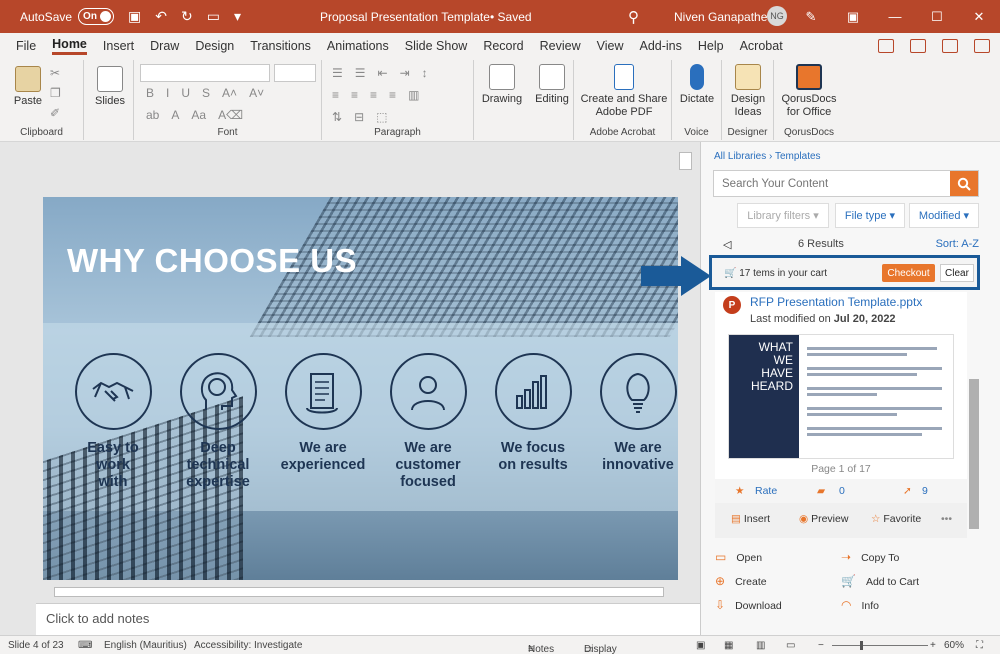 The width and height of the screenshot is (1000, 654). I want to click on file-name-link: RFP Presentation Template.pptx, so click(836, 302).